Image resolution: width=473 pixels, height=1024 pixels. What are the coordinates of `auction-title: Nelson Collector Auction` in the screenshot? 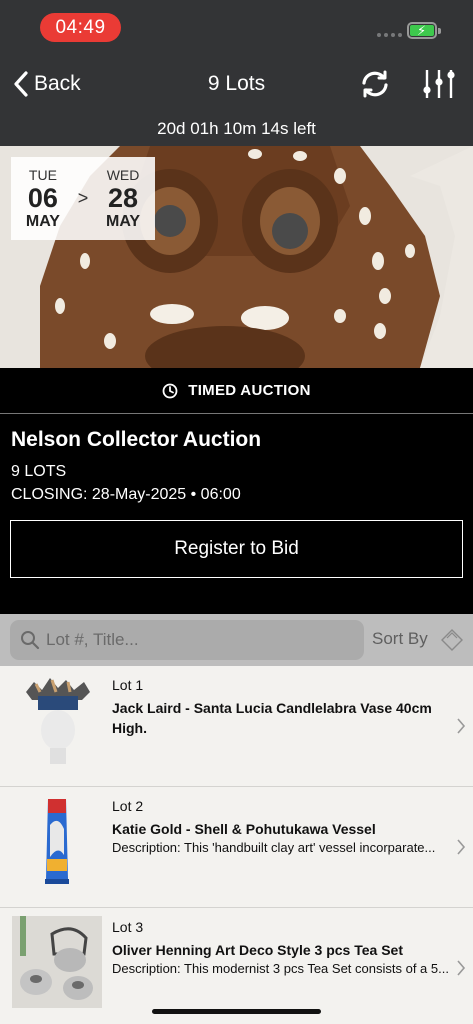 It's located at (136, 439).